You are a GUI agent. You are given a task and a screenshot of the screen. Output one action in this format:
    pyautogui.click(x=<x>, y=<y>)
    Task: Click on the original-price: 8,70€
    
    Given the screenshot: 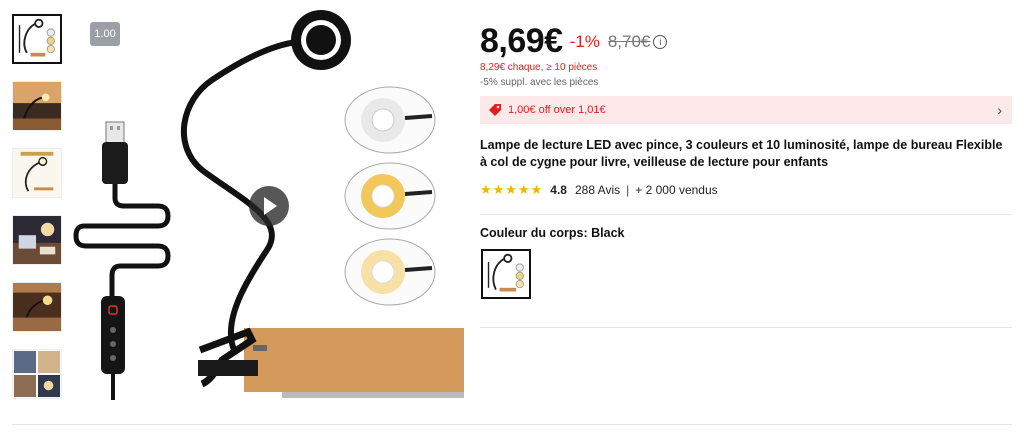 What is the action you would take?
    pyautogui.click(x=629, y=41)
    